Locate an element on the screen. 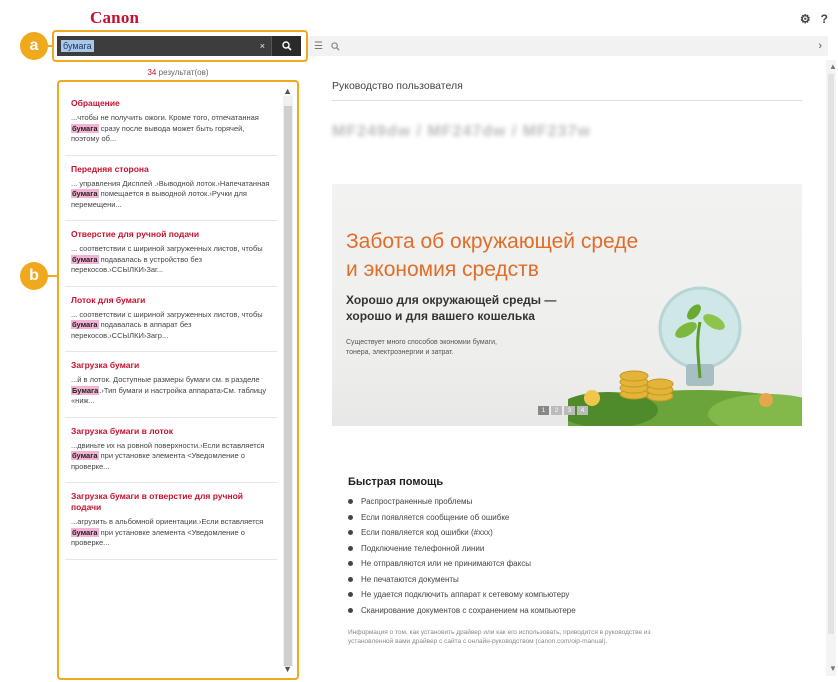 The width and height of the screenshot is (838, 682). callout-b-badge: b is located at coordinates (34, 276).